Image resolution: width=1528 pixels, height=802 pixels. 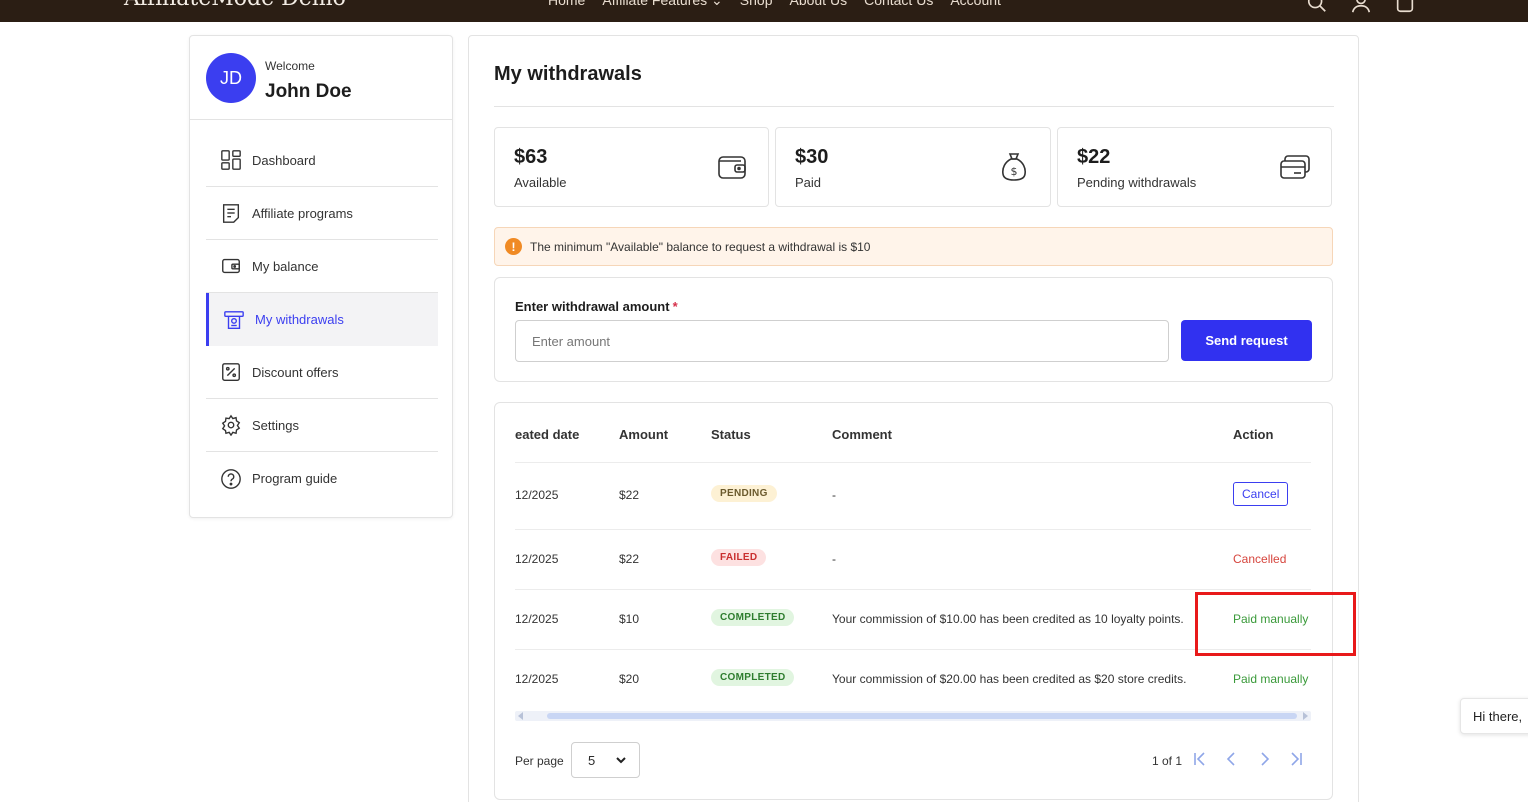 I want to click on column-created-date: eated date, so click(x=547, y=434).